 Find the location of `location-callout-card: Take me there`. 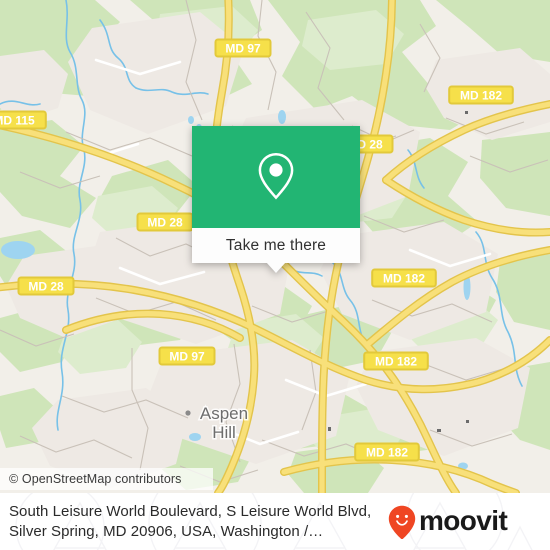

location-callout-card: Take me there is located at coordinates (276, 199).